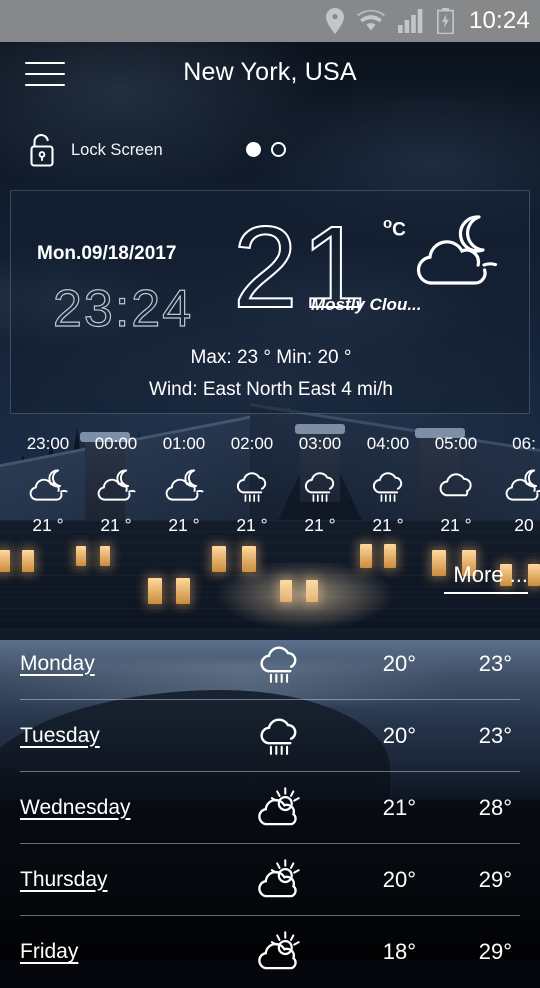  I want to click on signal-bars-icon, so click(410, 21).